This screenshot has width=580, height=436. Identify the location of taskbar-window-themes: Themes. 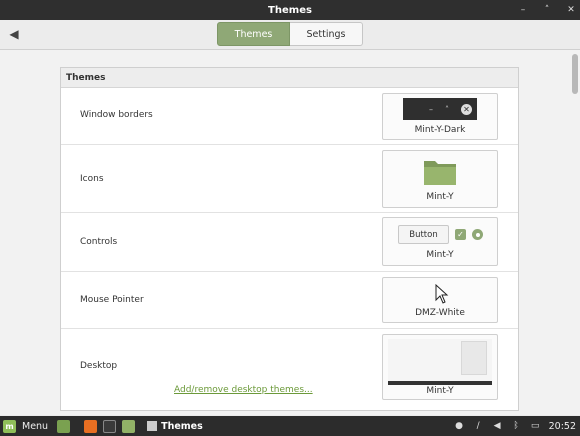
(175, 426).